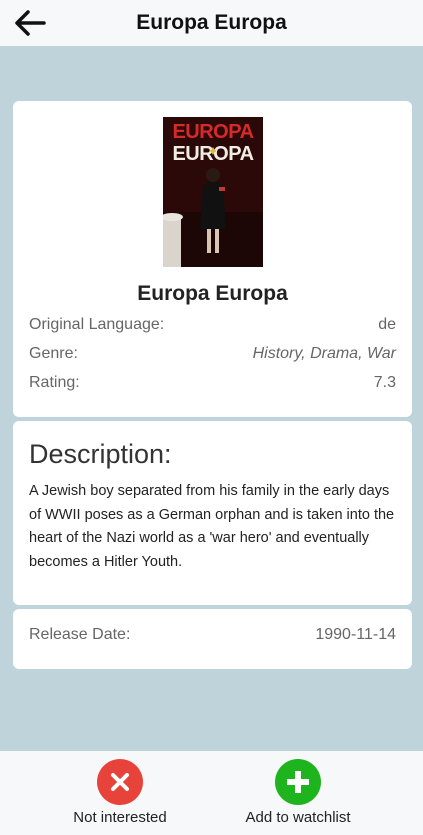 This screenshot has width=423, height=835. I want to click on arrow-left-icon, so click(30, 23).